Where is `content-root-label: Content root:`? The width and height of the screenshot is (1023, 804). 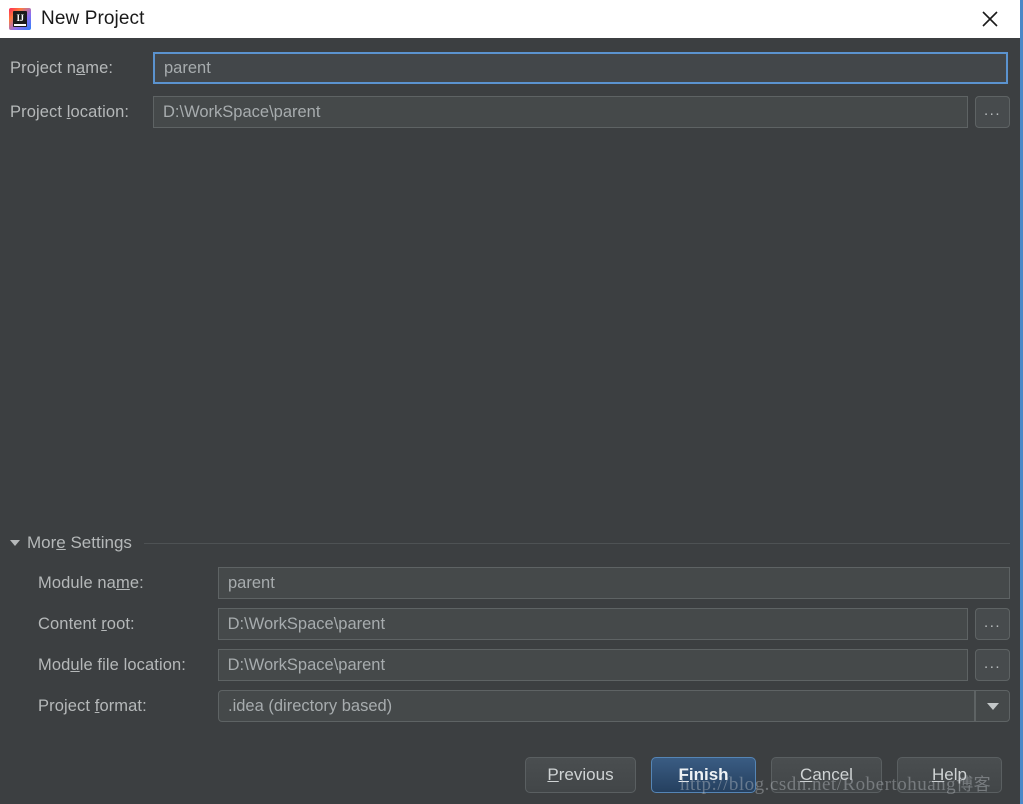 content-root-label: Content root: is located at coordinates (86, 623).